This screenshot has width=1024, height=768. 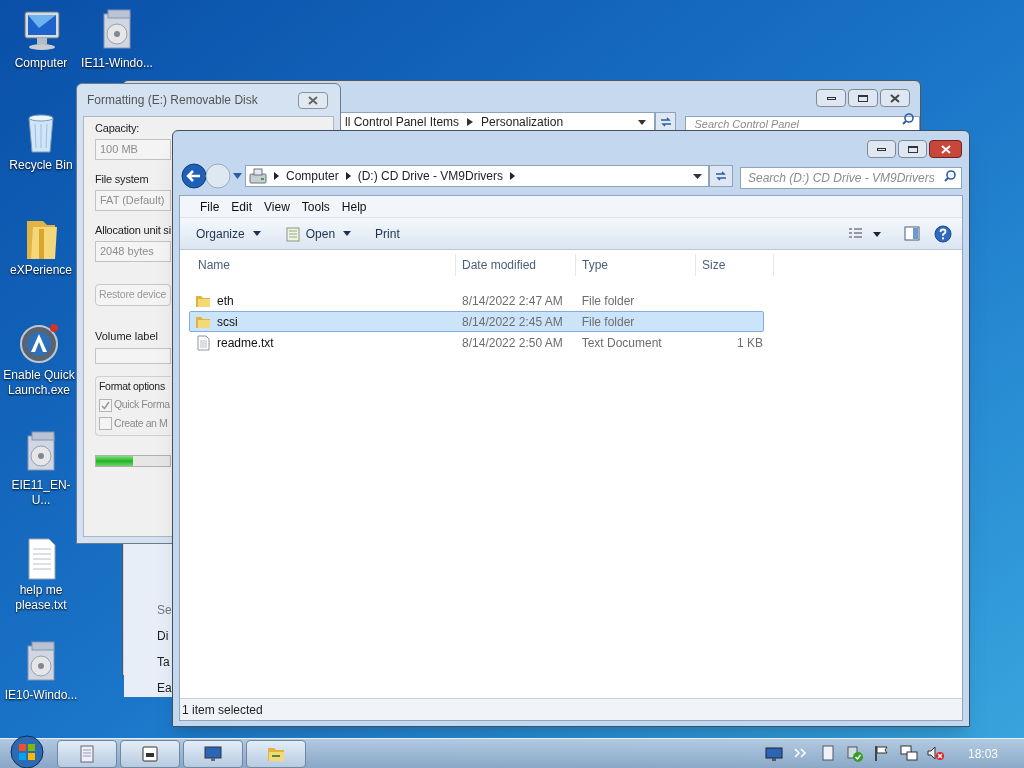 What do you see at coordinates (516, 265) in the screenshot?
I see `column-header: Date modified` at bounding box center [516, 265].